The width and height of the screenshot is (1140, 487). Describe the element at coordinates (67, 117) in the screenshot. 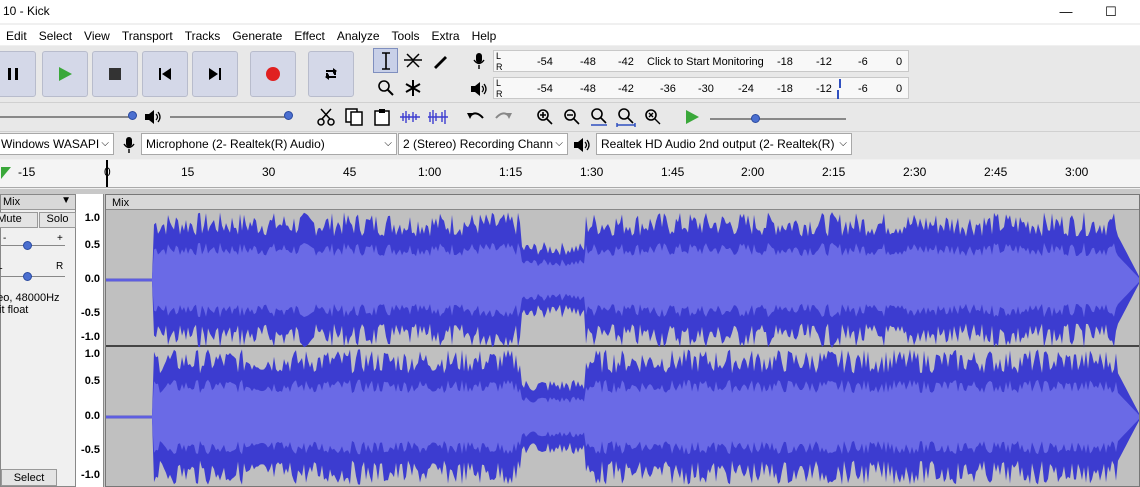

I see `recording-volume-slider` at that location.